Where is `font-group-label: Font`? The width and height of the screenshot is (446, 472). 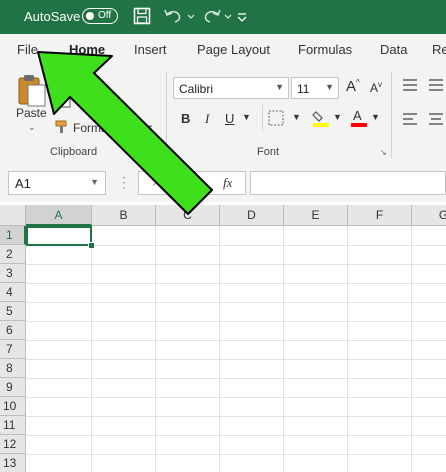 font-group-label: Font is located at coordinates (268, 152).